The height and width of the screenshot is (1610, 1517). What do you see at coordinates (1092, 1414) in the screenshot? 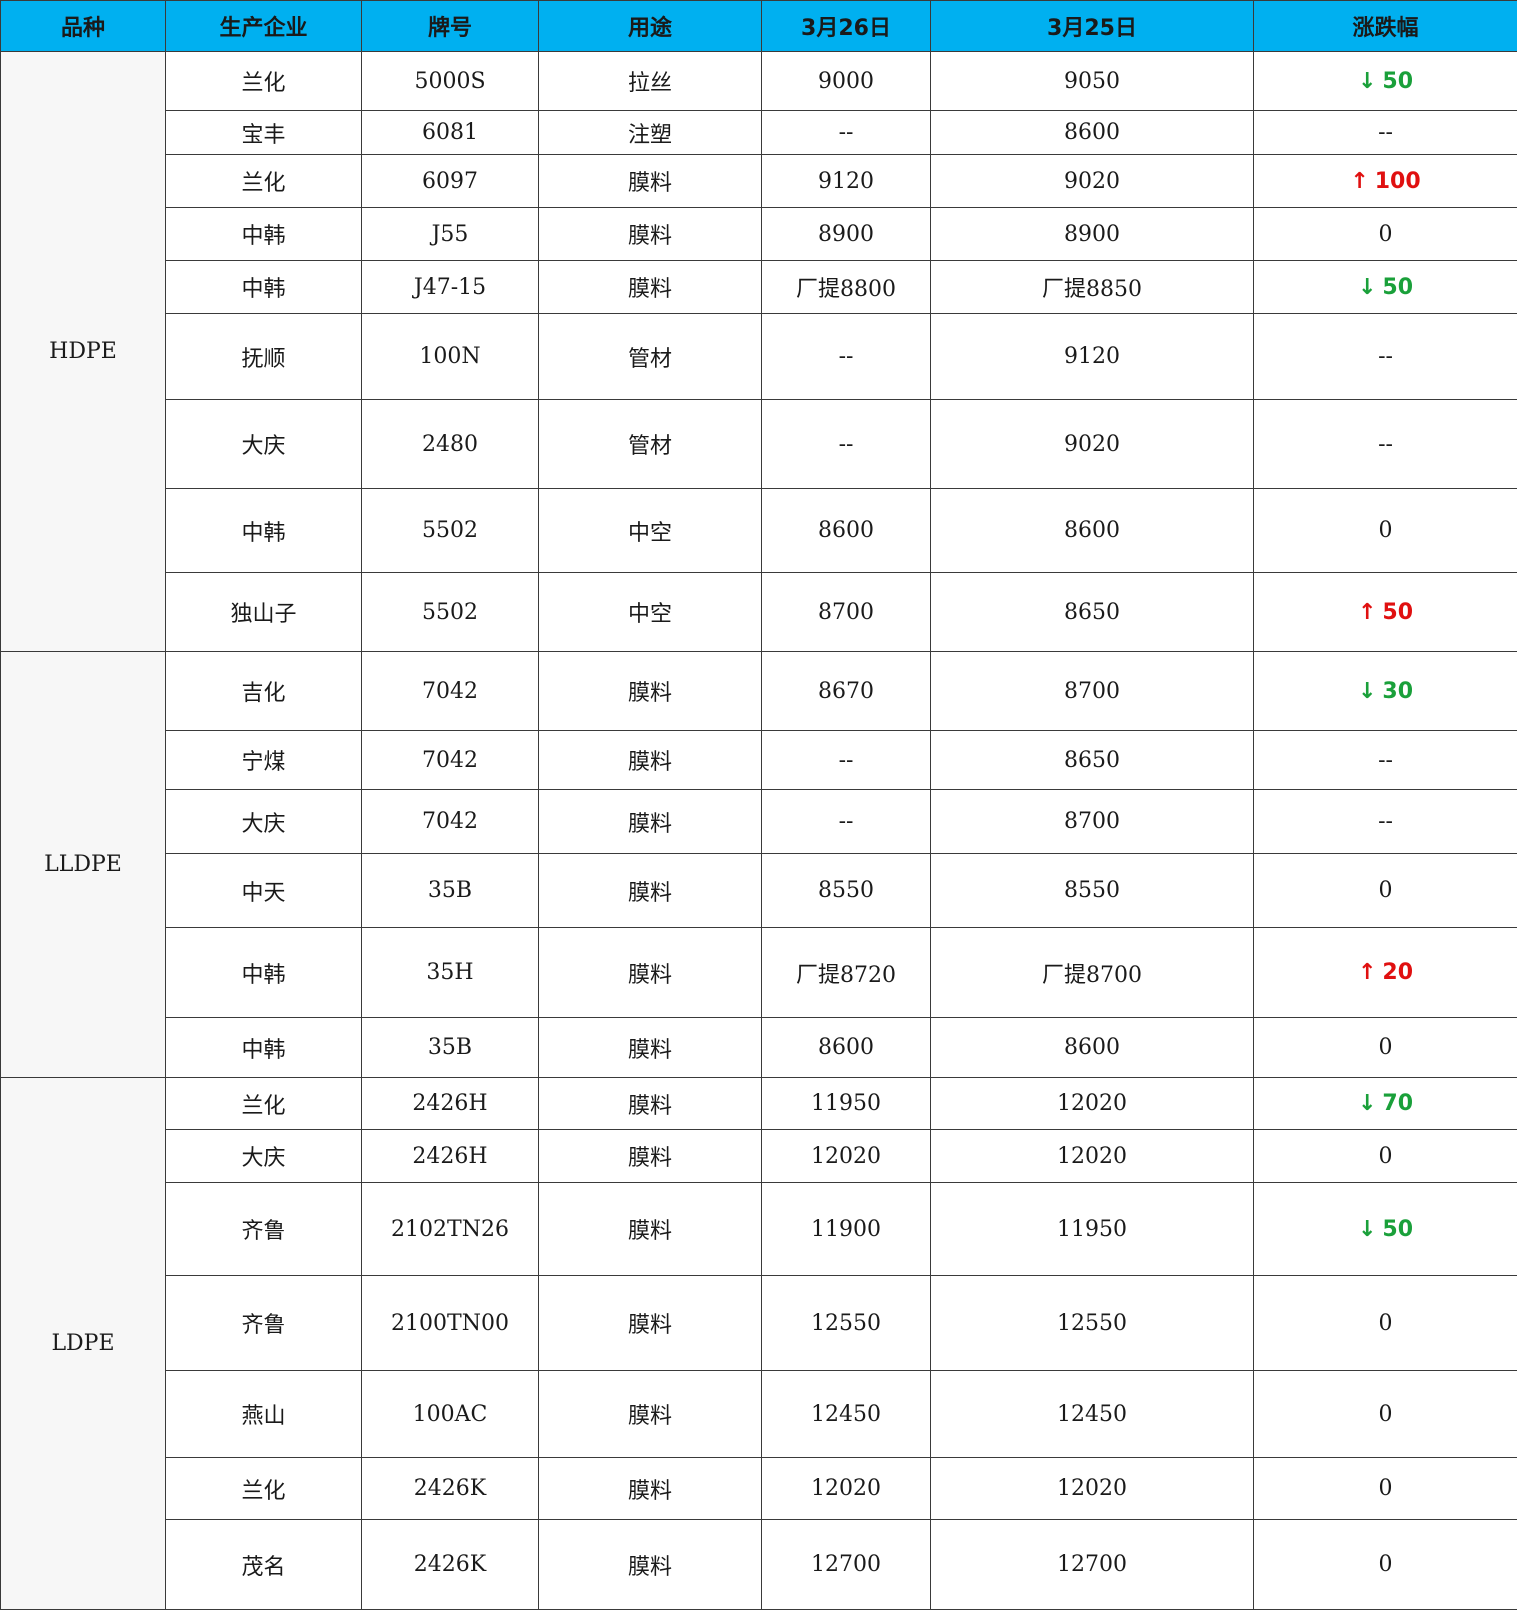
I see `mar25-price-cell: 12450` at bounding box center [1092, 1414].